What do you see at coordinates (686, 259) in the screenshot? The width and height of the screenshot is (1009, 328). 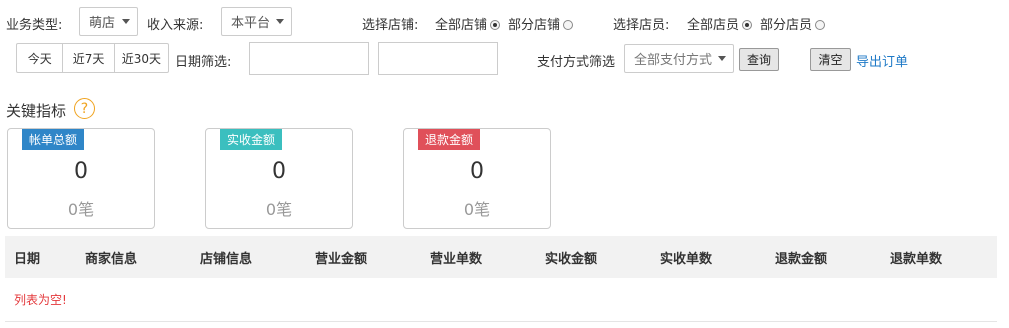 I see `column-header: 实收单数` at bounding box center [686, 259].